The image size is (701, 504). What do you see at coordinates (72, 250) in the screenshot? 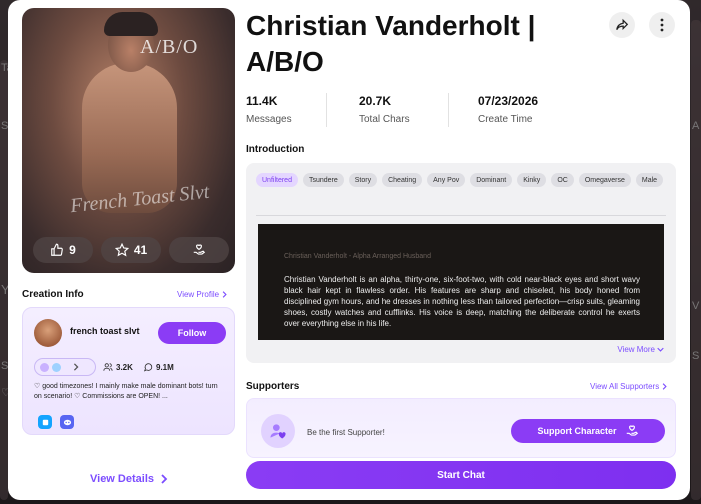
I see `like-count: 9` at bounding box center [72, 250].